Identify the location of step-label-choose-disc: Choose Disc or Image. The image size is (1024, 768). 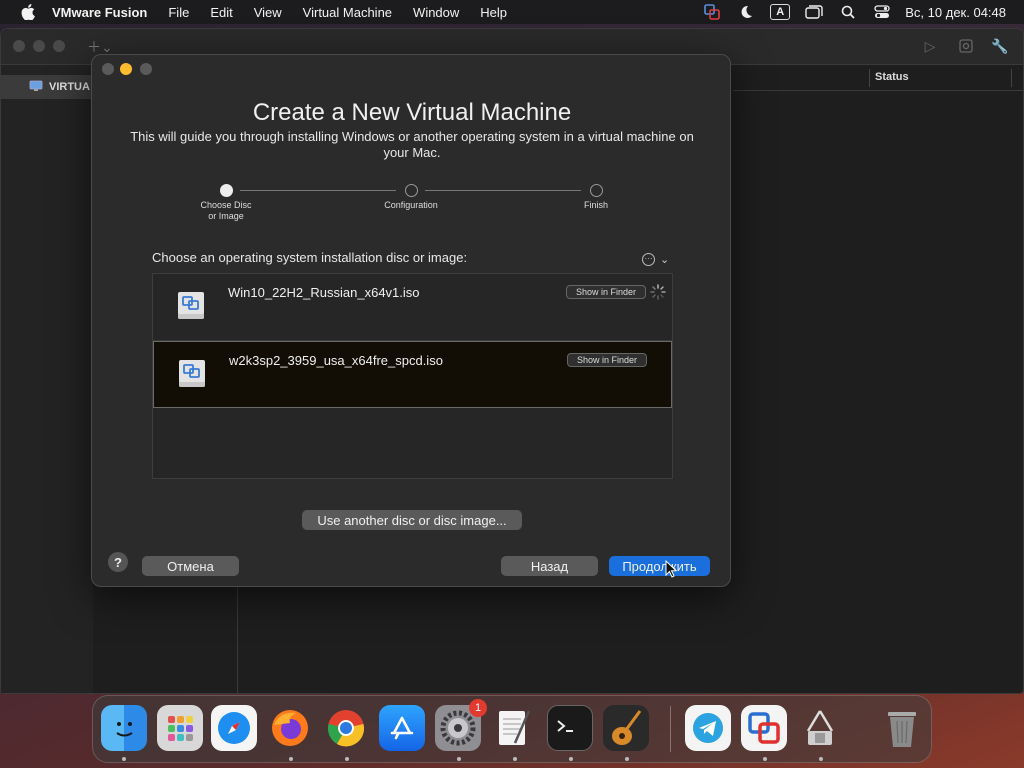
(226, 211).